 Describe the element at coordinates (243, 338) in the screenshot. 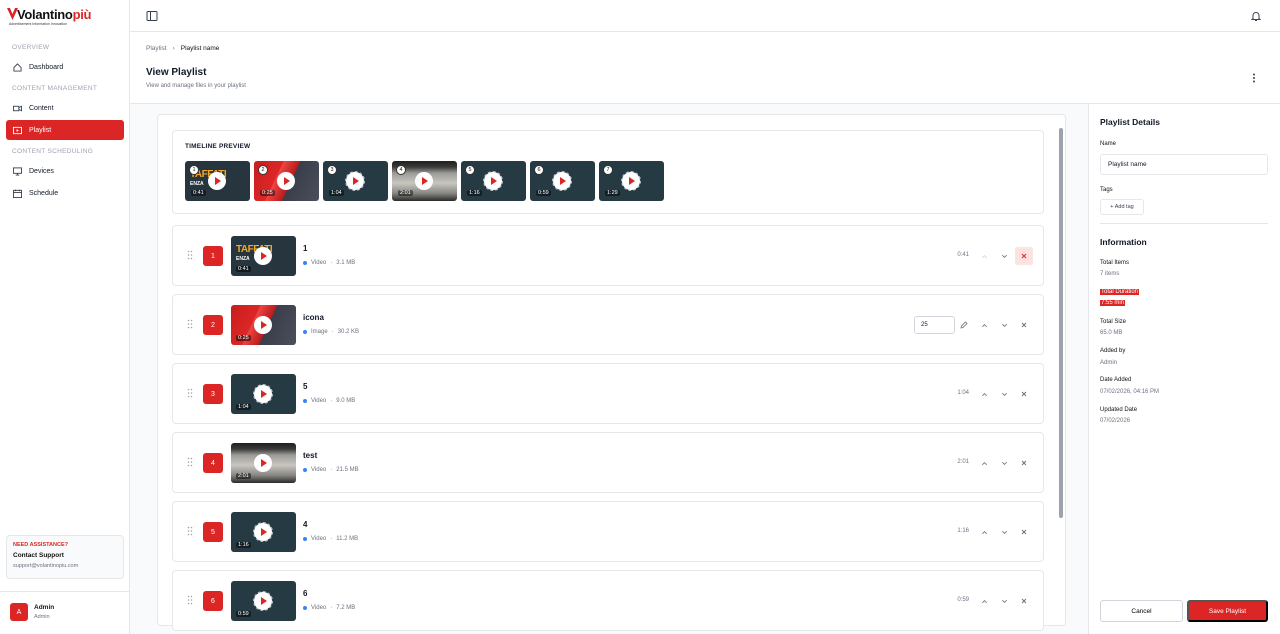

I see `thumbnail-duration: 0:25` at that location.